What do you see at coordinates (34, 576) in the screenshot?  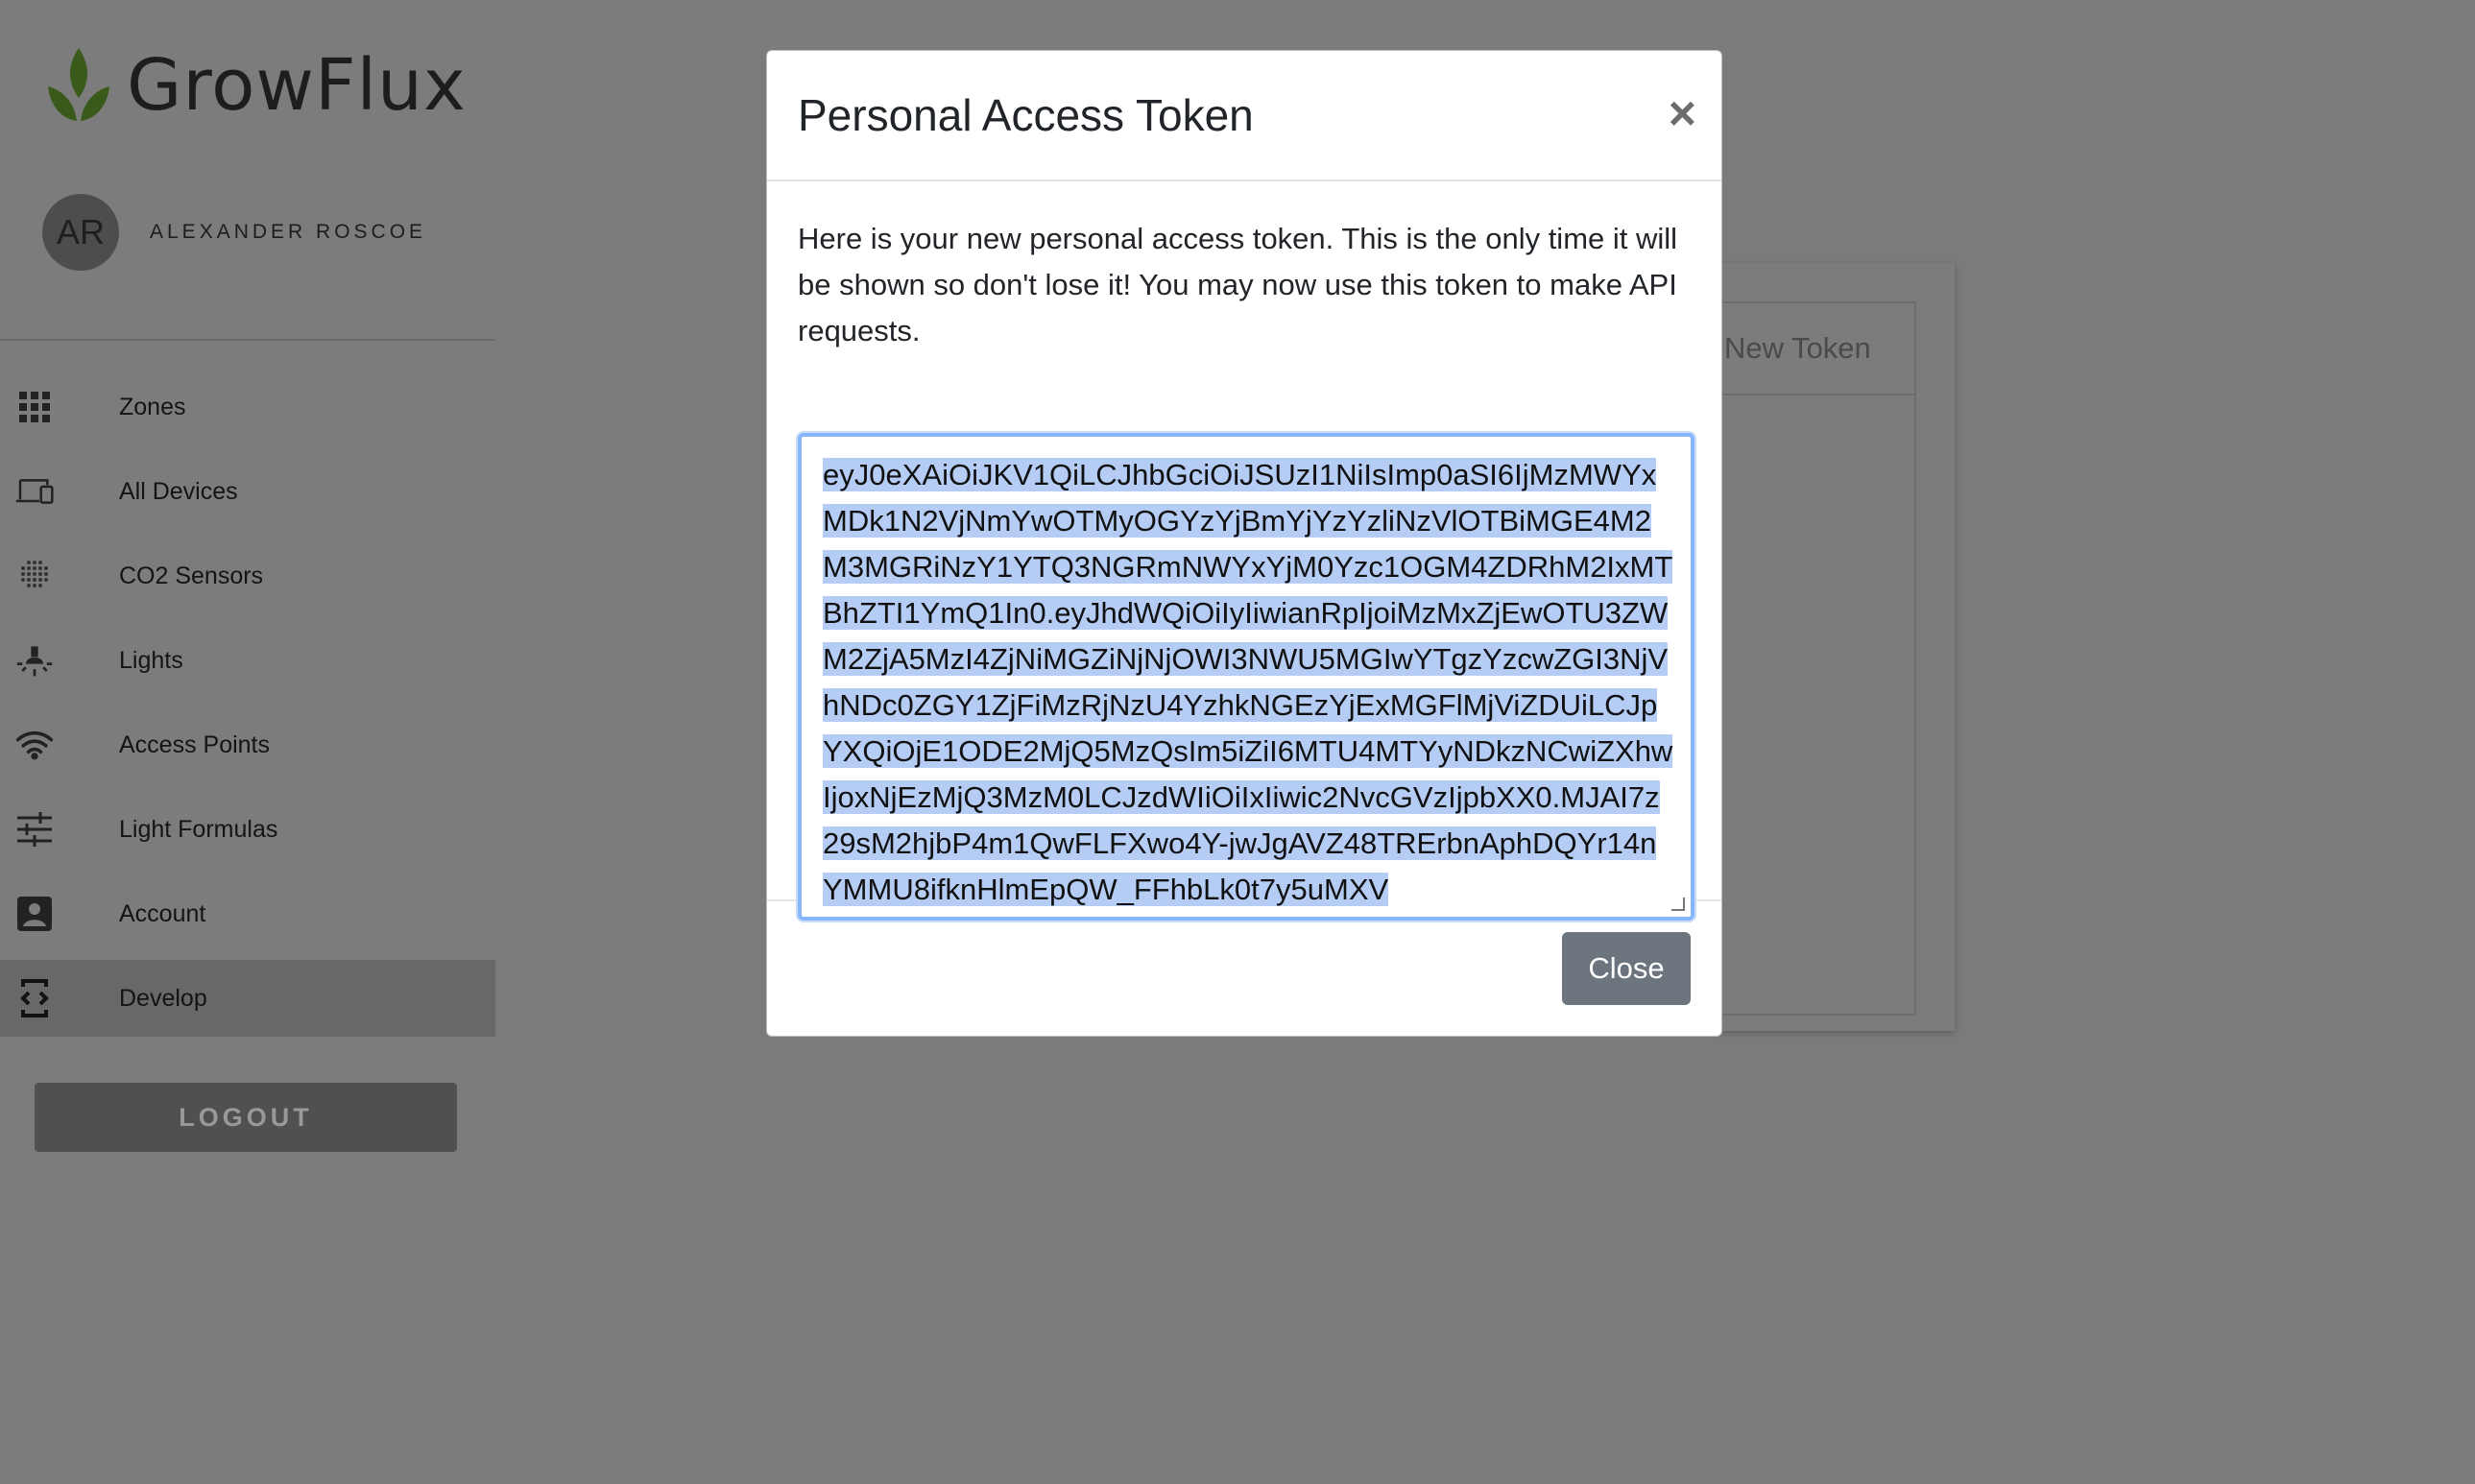 I see `sensor-dots-icon` at bounding box center [34, 576].